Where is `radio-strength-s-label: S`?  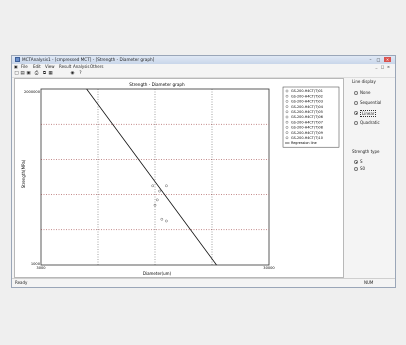 radio-strength-s-label: S is located at coordinates (361, 161).